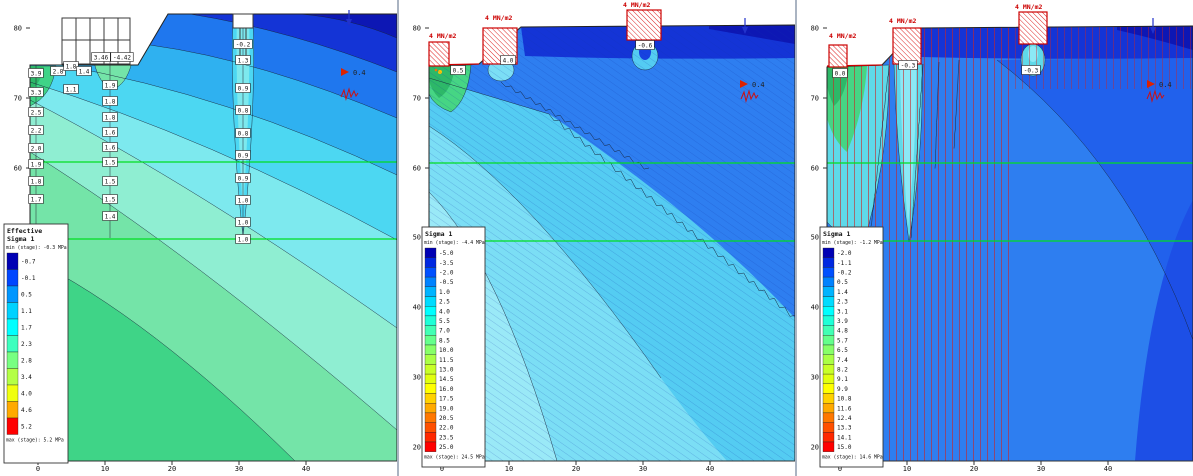 This screenshot has height=476, width=1193. I want to click on query-value: 1.1, so click(71, 89).